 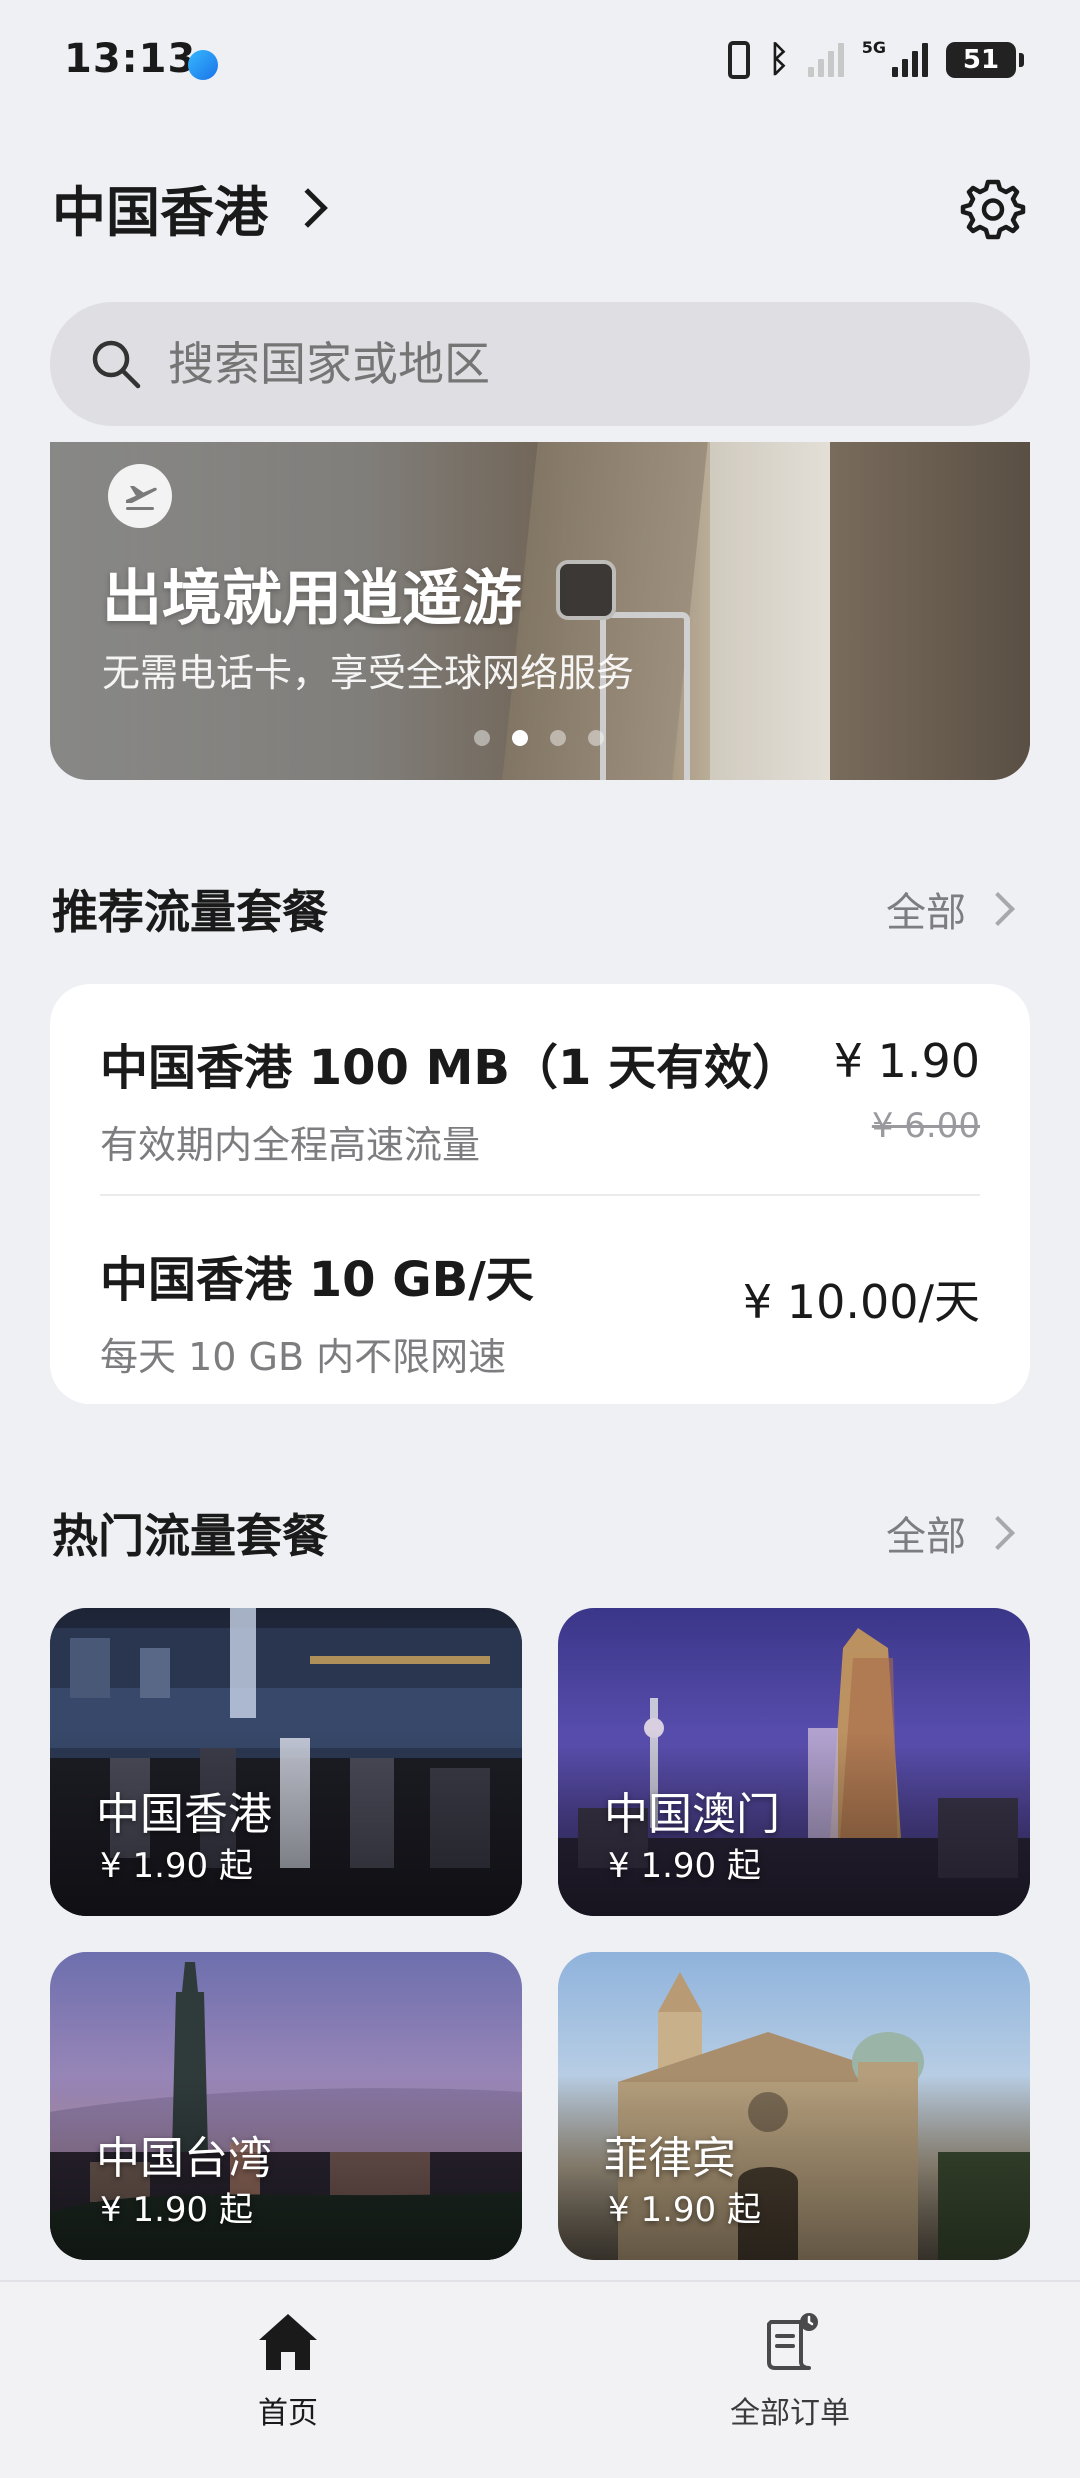 I want to click on cellular-signal-icon, so click(x=910, y=60).